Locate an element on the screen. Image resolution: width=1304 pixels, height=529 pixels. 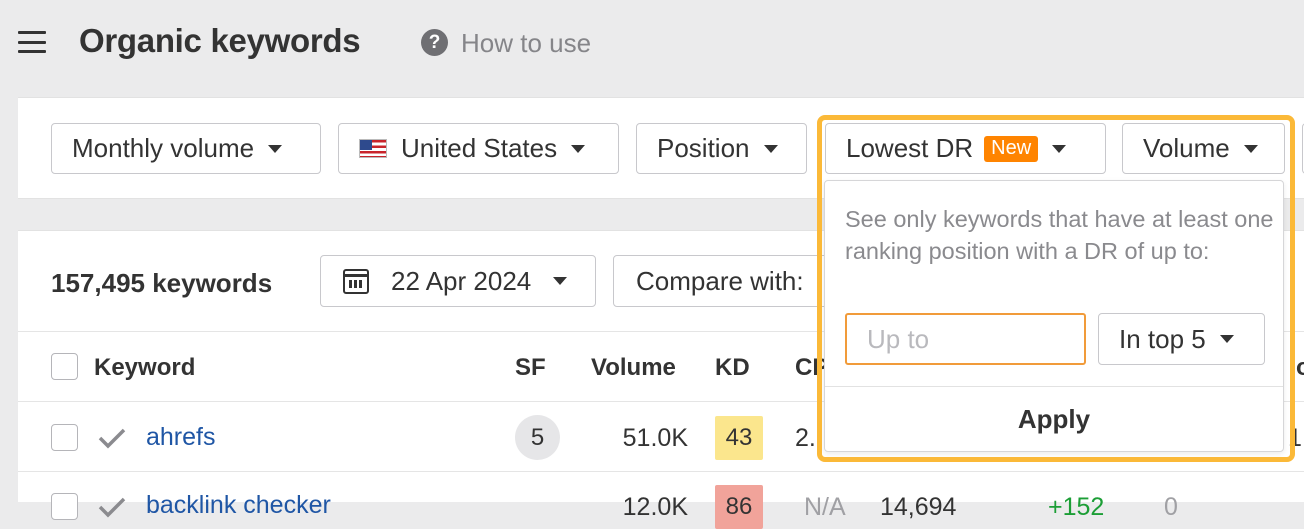
extra-value: 0 is located at coordinates (1171, 507).